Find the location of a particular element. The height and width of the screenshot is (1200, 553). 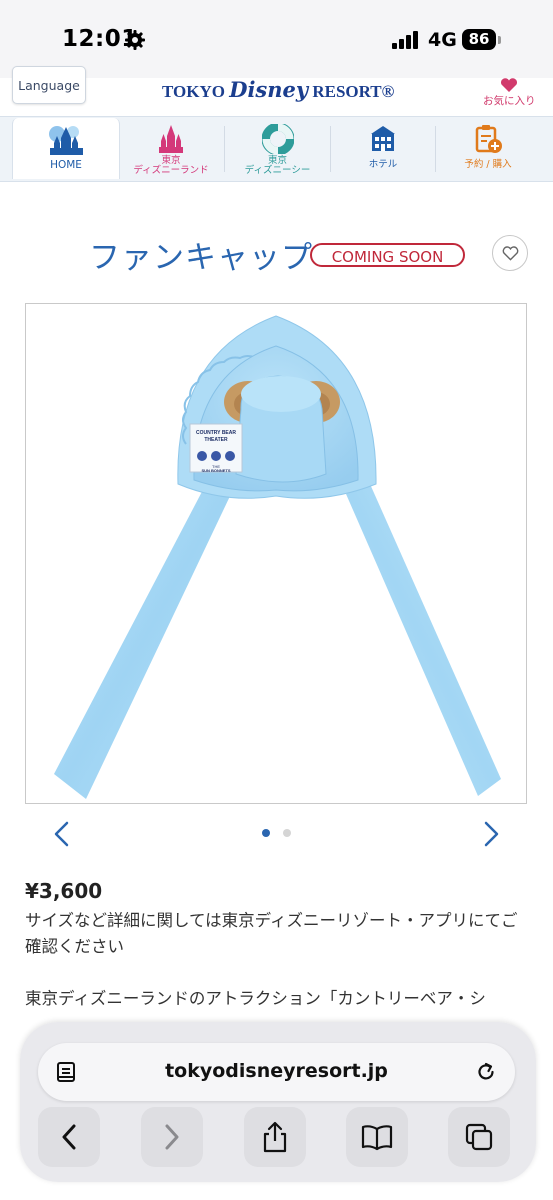

signal-strength-icon is located at coordinates (407, 40).